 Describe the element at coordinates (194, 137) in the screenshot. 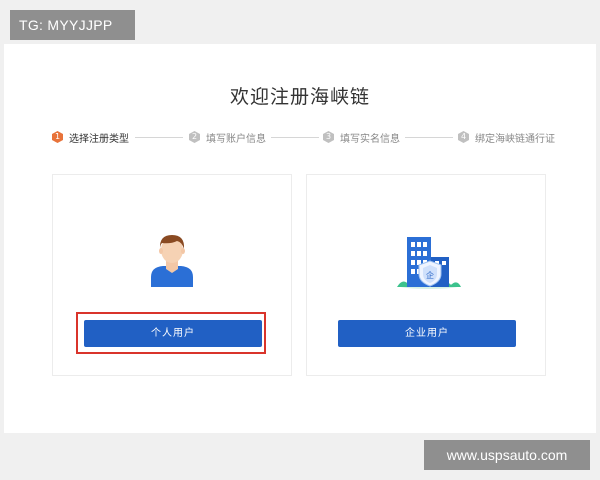

I see `step-2-badge: 2` at that location.